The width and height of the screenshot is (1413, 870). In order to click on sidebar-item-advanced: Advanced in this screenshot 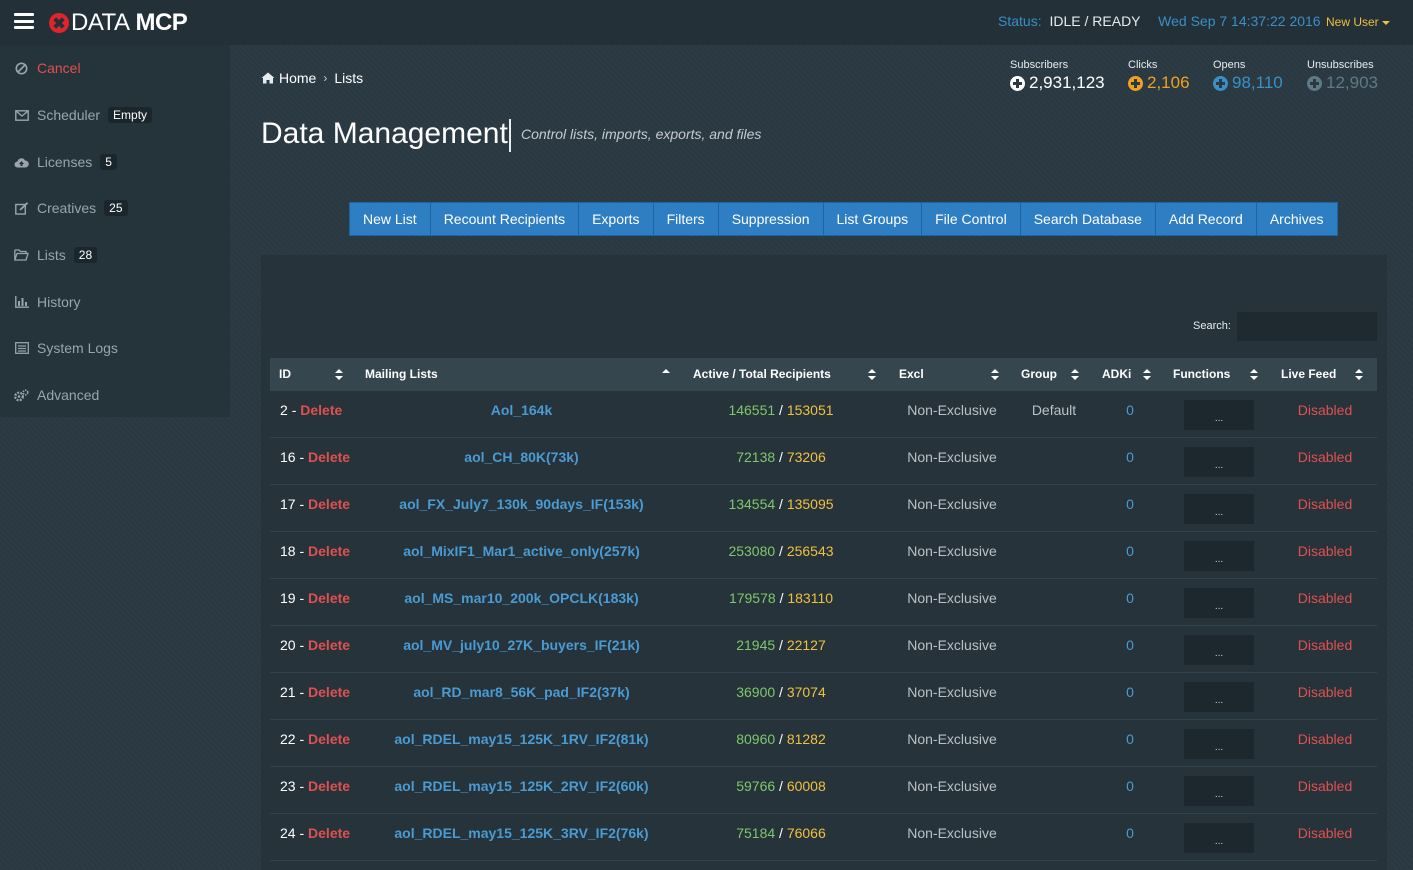, I will do `click(56, 395)`.